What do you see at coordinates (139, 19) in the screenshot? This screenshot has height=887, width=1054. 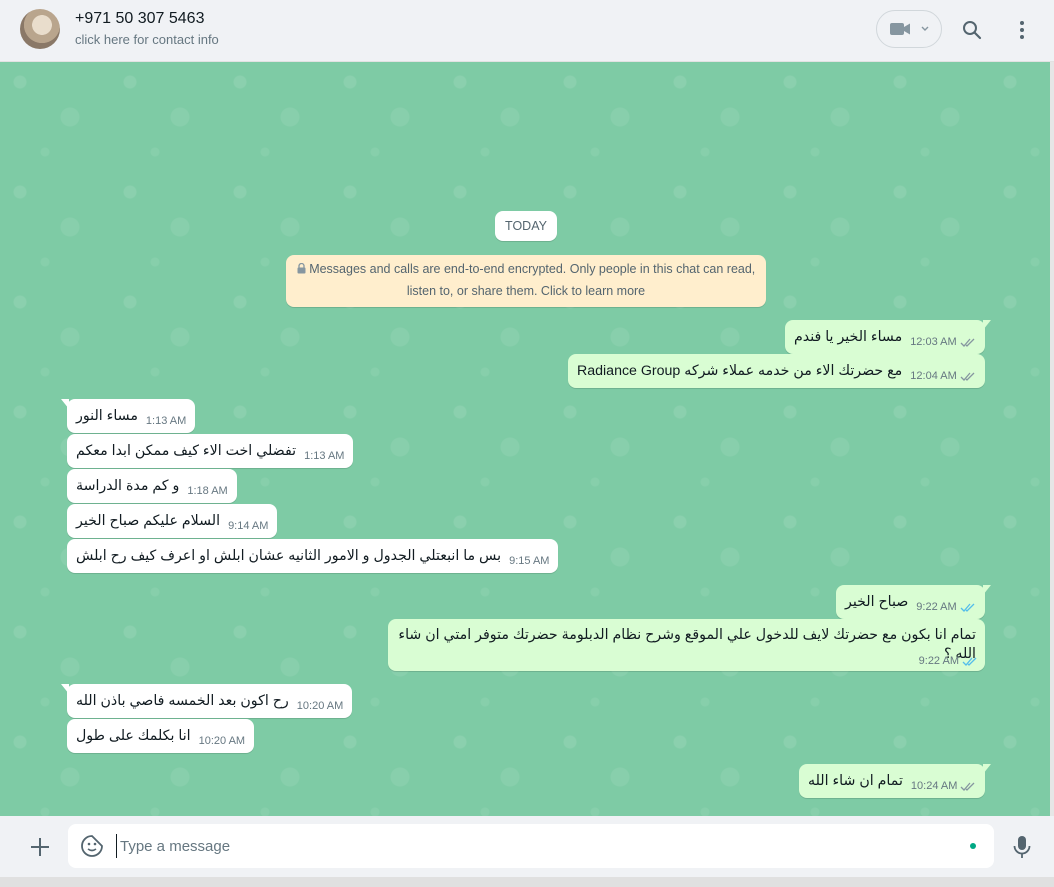 I see `contact-name: +971 50 307 5463` at bounding box center [139, 19].